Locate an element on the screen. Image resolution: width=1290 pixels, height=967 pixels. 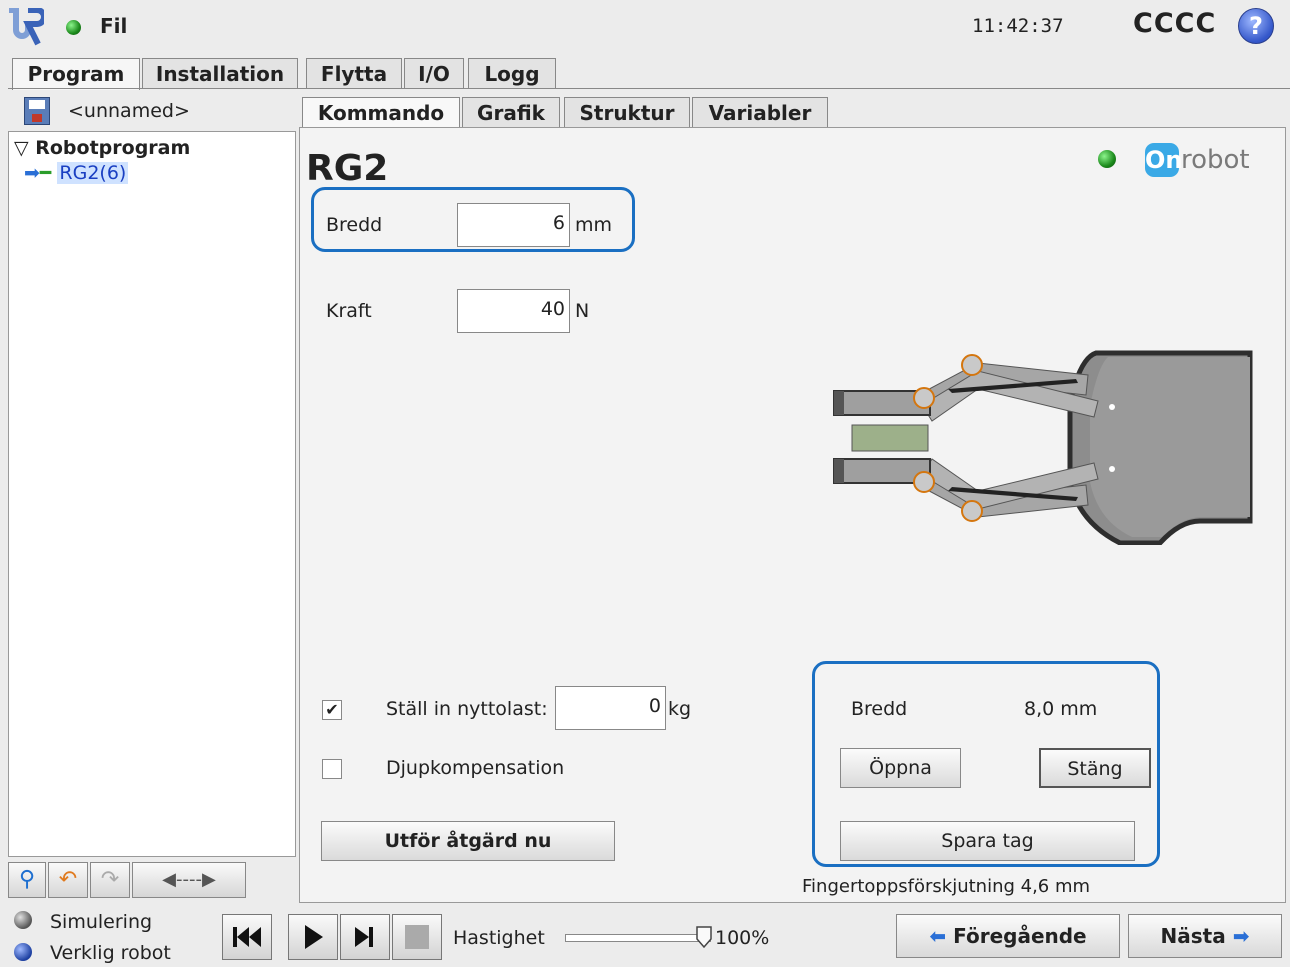
tab-kommando: Kommando is located at coordinates (381, 112).